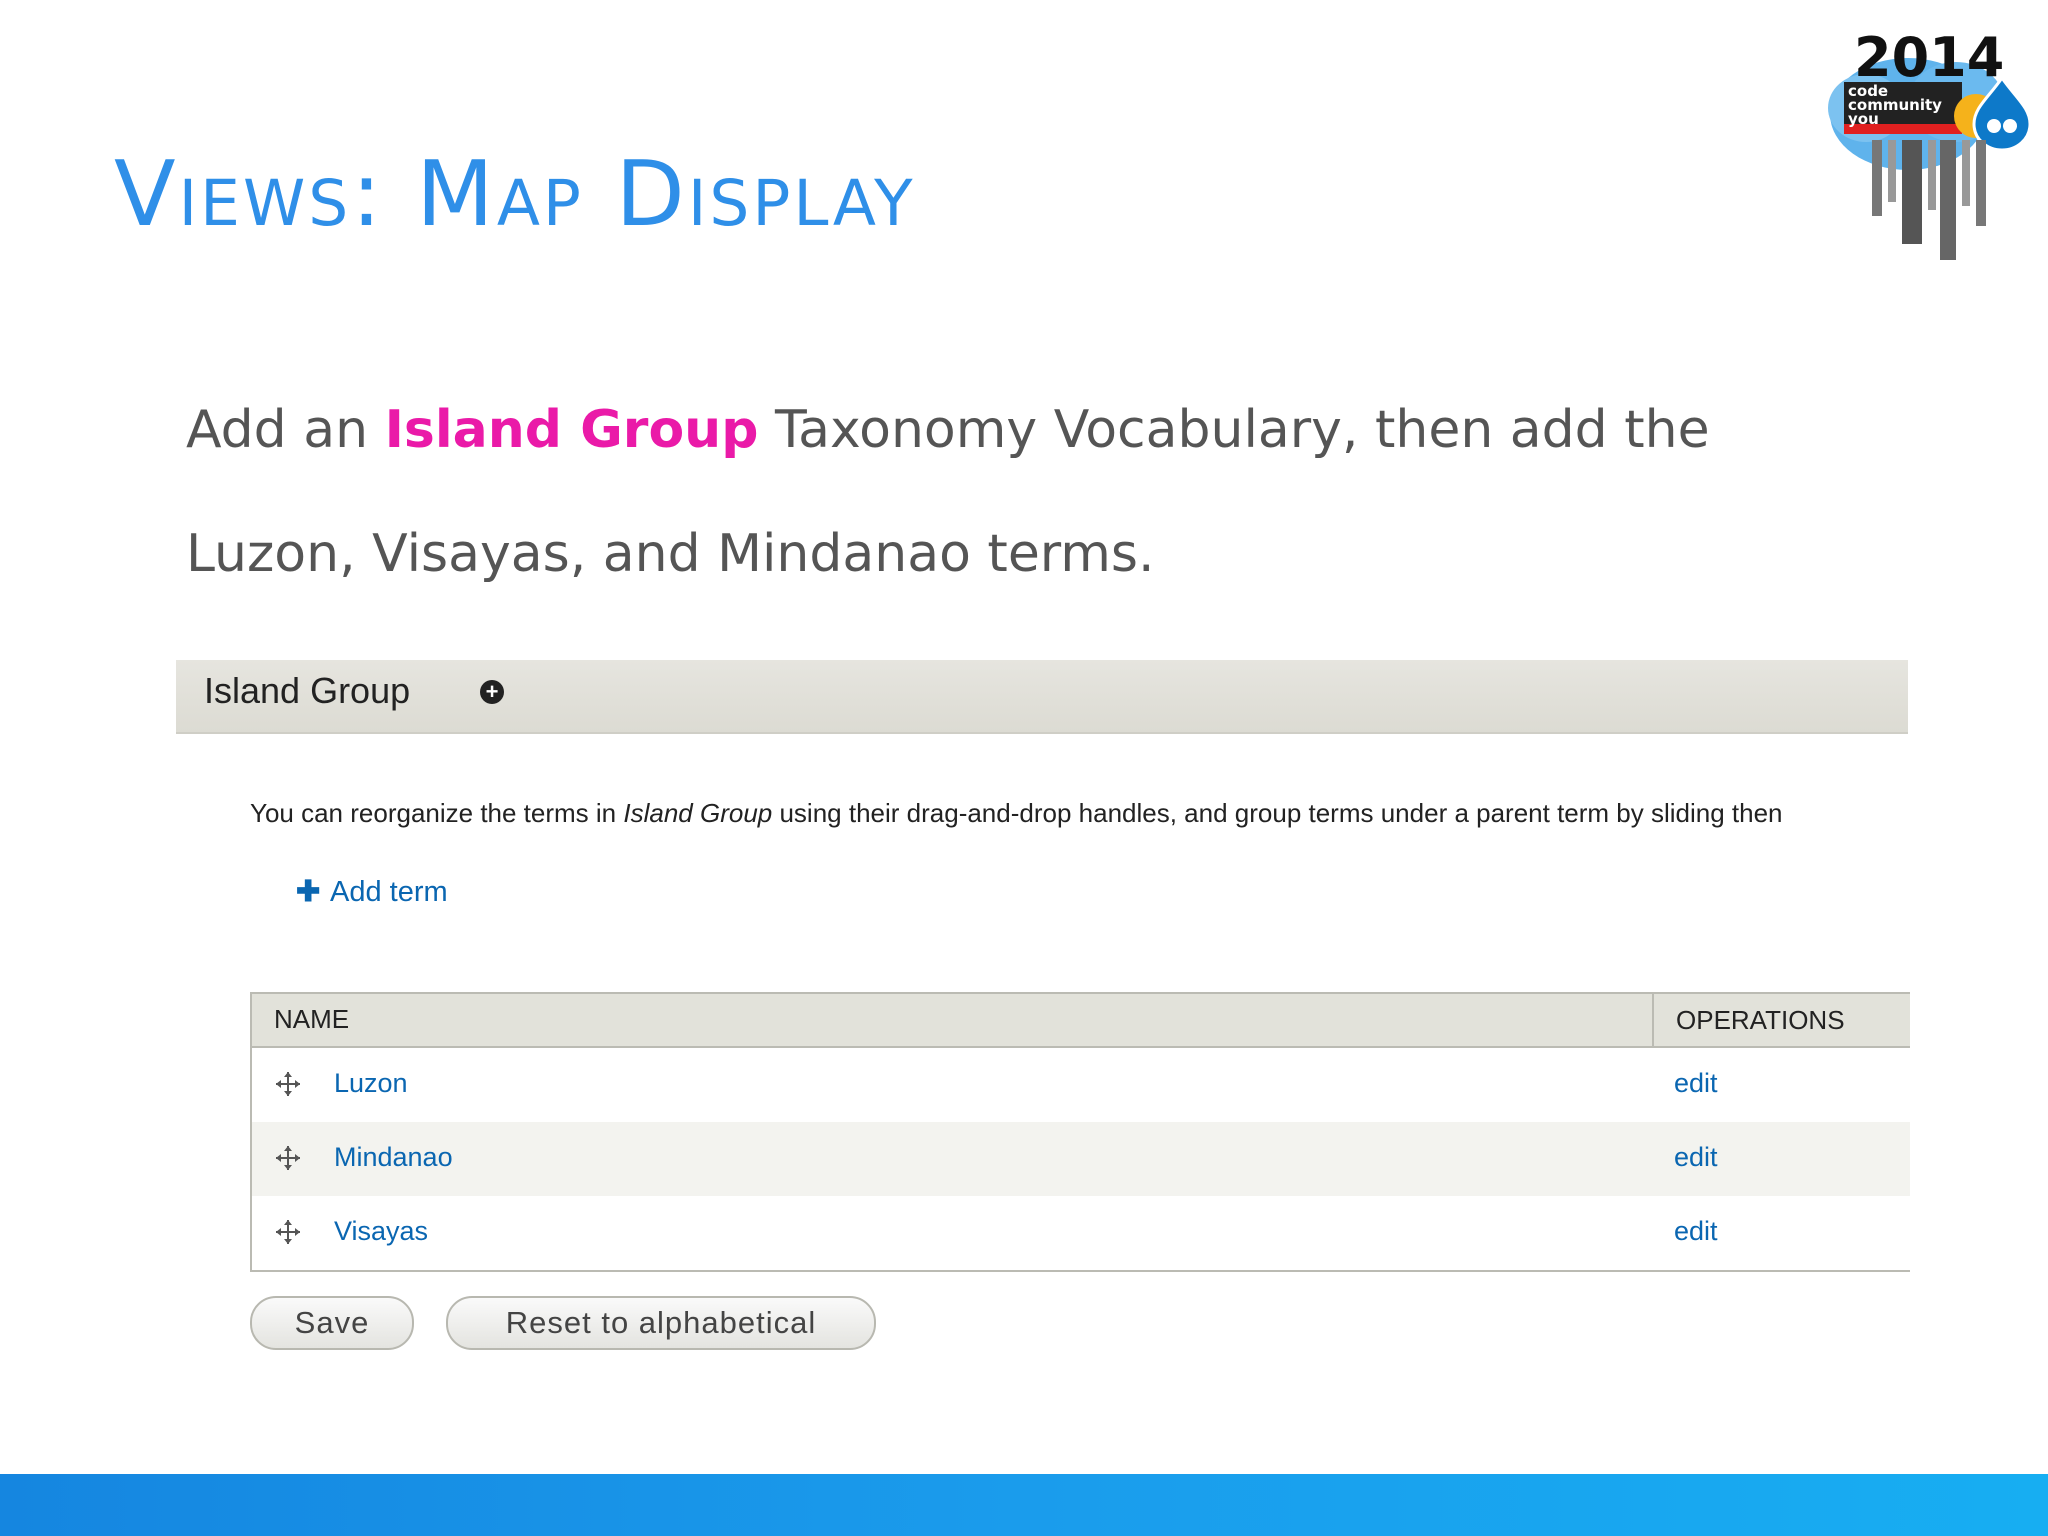  I want to click on column-header-operations: OPERATIONS, so click(1781, 1020).